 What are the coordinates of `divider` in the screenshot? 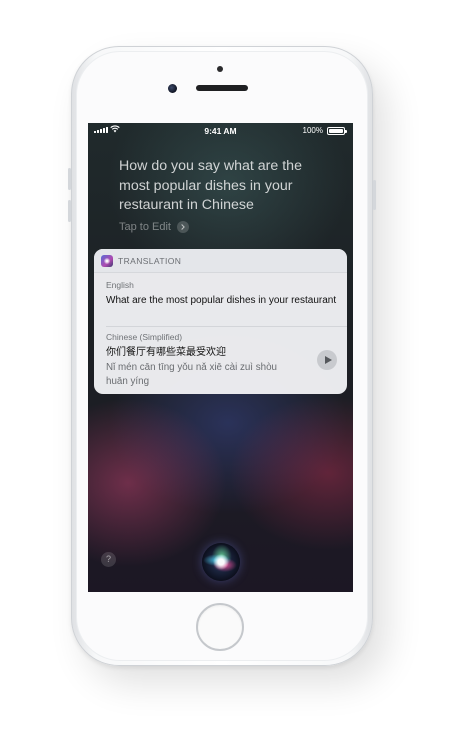 It's located at (226, 326).